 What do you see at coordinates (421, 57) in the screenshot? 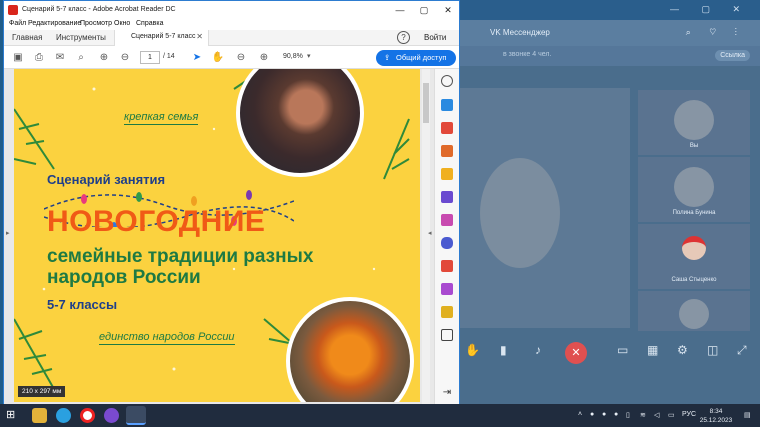
I see `share-label: Общий доступ` at bounding box center [421, 57].